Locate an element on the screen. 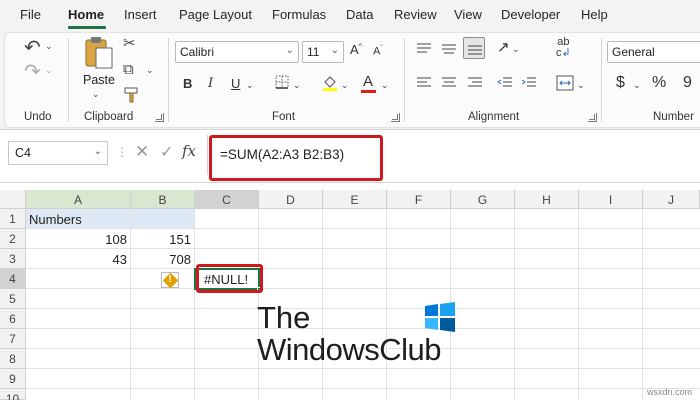 The height and width of the screenshot is (400, 700). cell-a3: 43 is located at coordinates (78, 259).